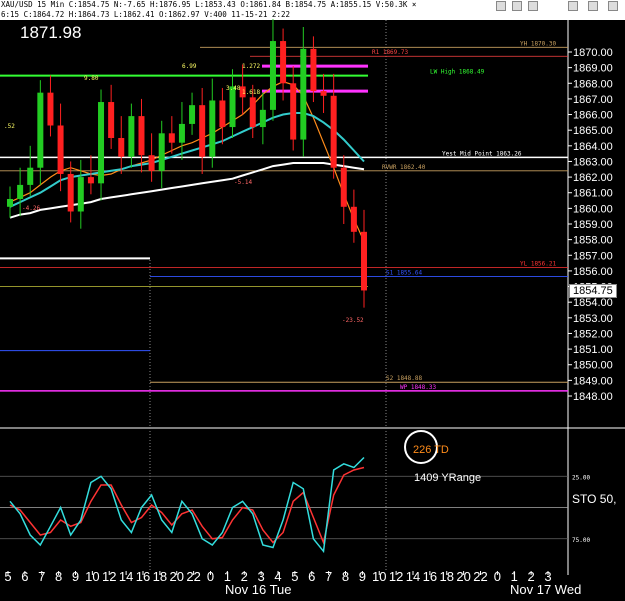  I want to click on annotation-label: -5.14, so click(243, 182).